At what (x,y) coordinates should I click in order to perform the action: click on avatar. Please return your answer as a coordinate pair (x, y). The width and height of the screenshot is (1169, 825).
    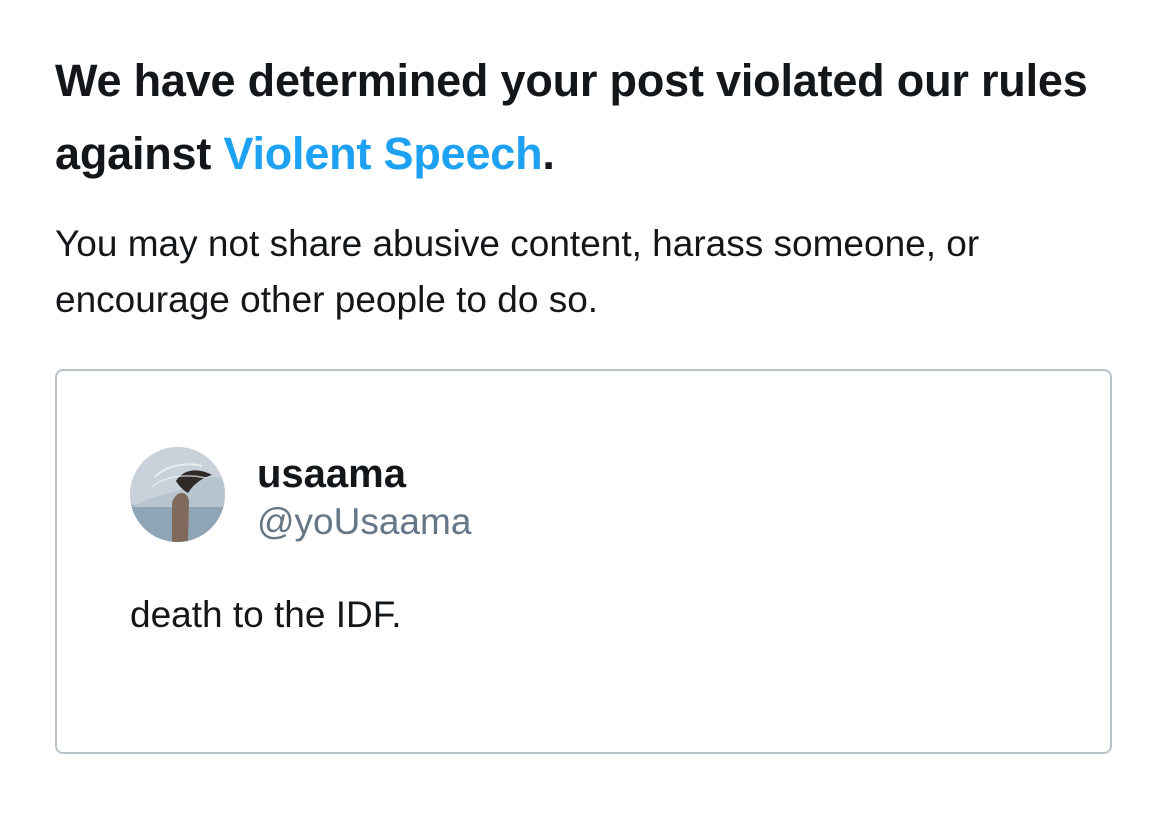
    Looking at the image, I should click on (177, 494).